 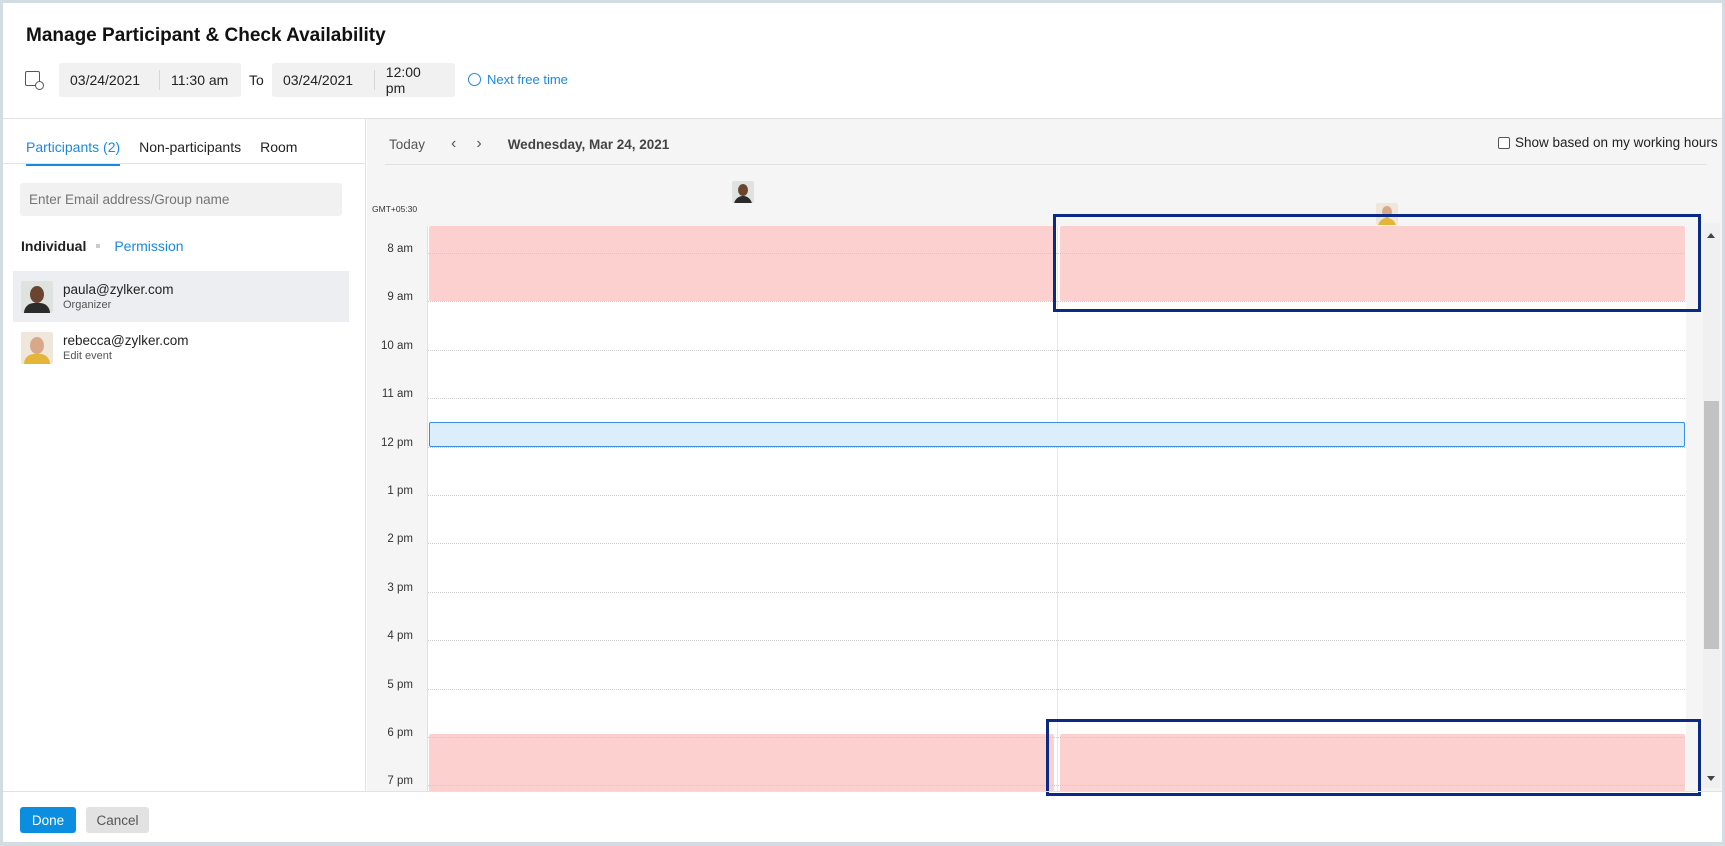 I want to click on end-time: 12:00 pm, so click(x=415, y=80).